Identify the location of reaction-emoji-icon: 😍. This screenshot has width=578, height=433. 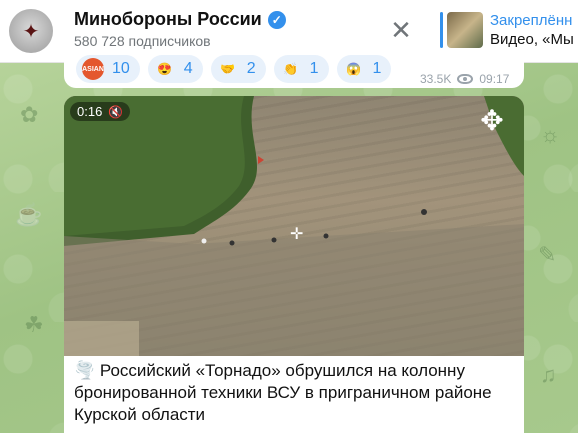
(165, 69).